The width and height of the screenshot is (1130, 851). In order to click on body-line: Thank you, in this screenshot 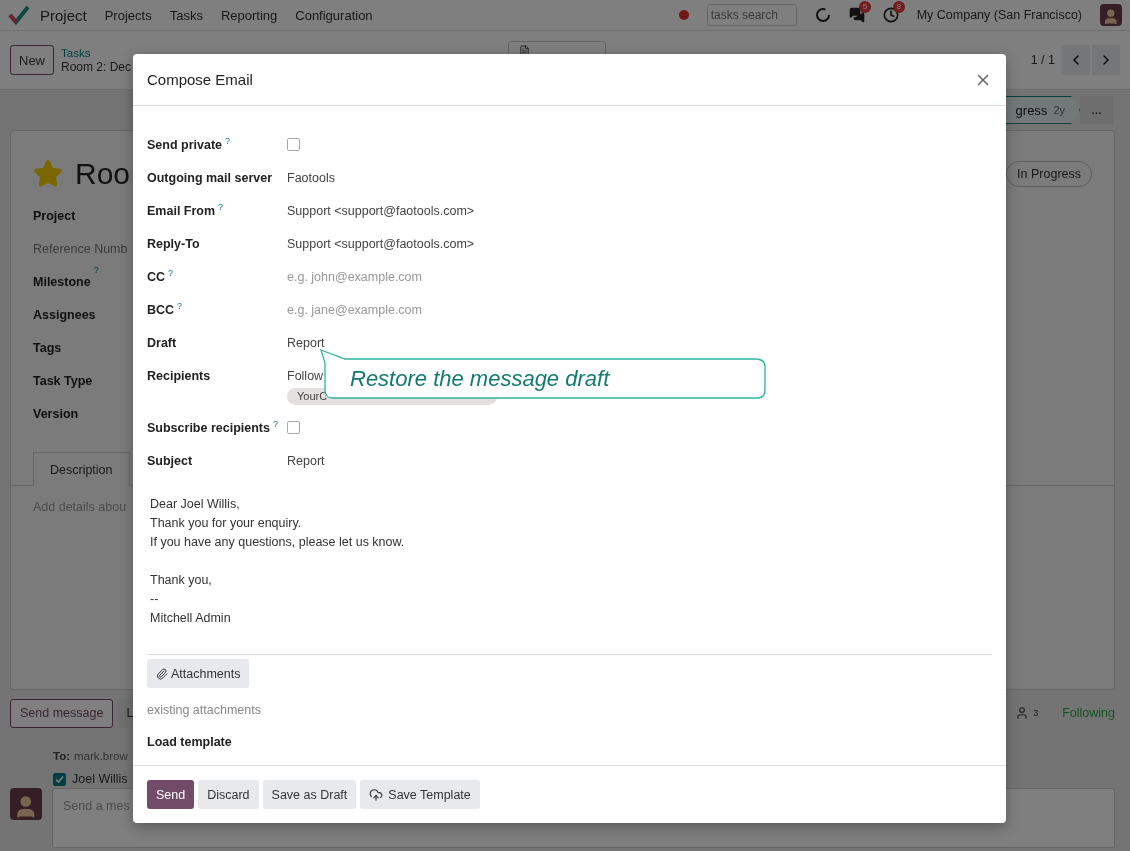, I will do `click(181, 580)`.